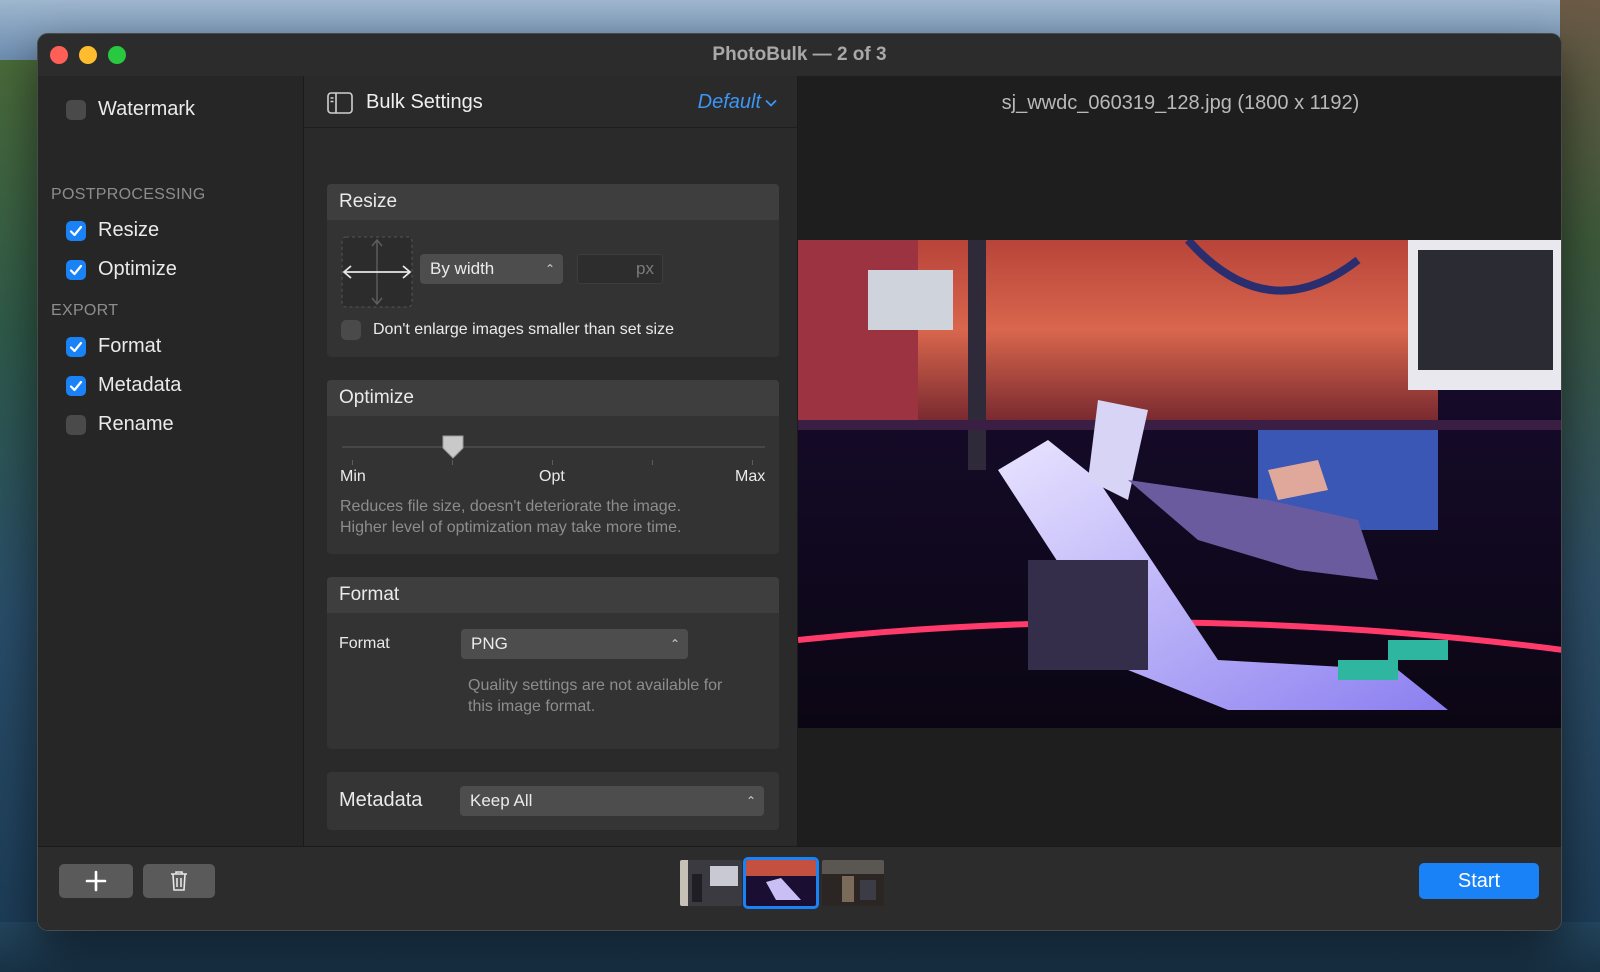 This screenshot has height=972, width=1600. What do you see at coordinates (574, 644) in the screenshot?
I see `format-select: PNG ⌃` at bounding box center [574, 644].